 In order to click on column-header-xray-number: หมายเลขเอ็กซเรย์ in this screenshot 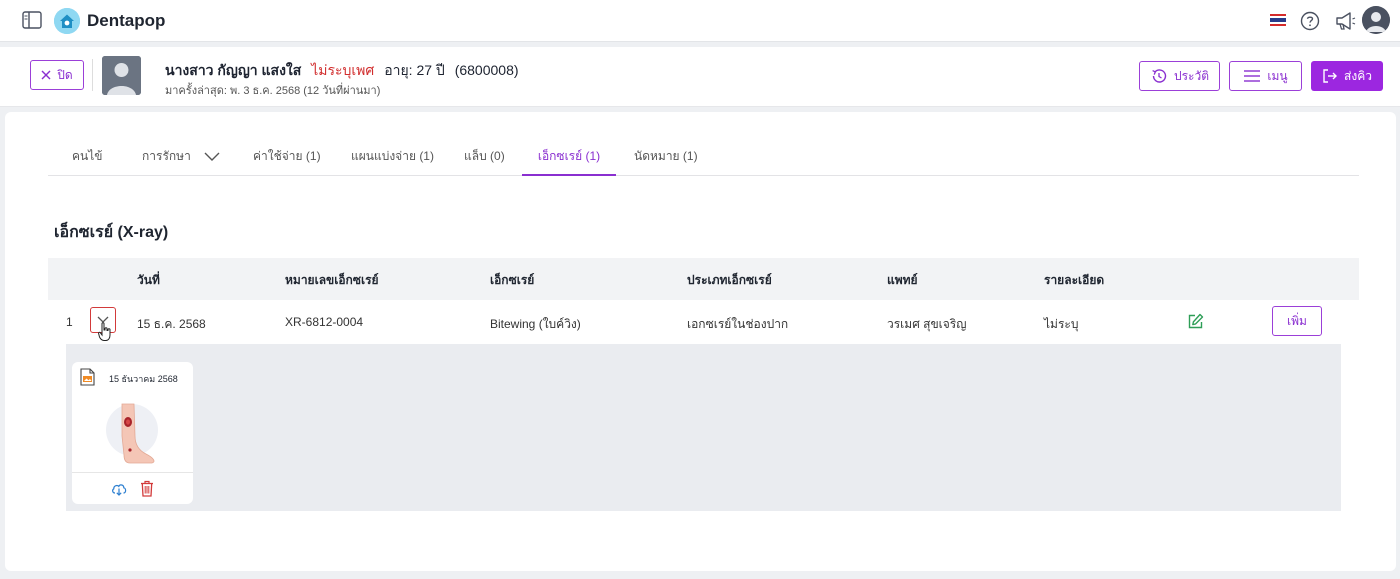, I will do `click(332, 280)`.